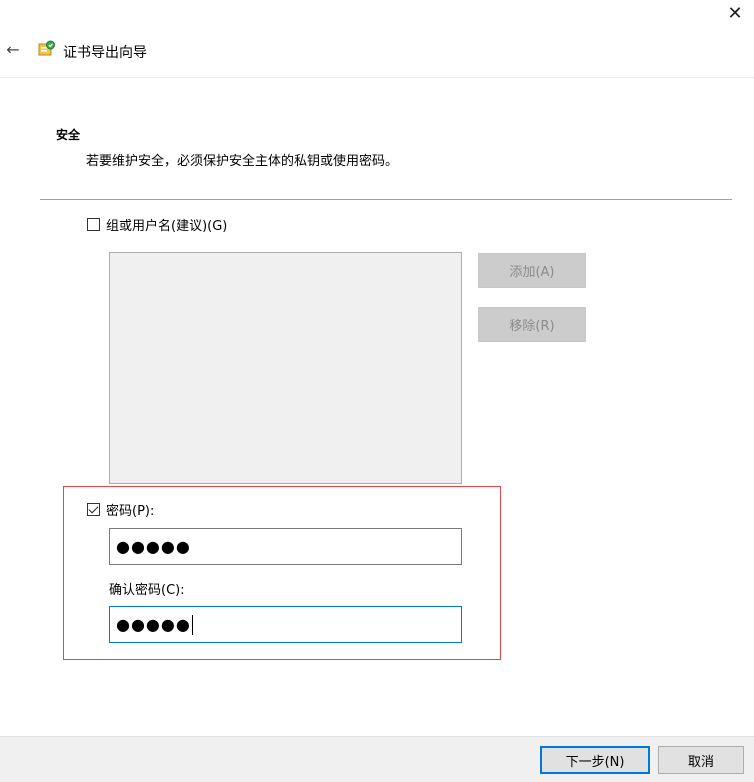  I want to click on certificate-wizard-icon, so click(46, 48).